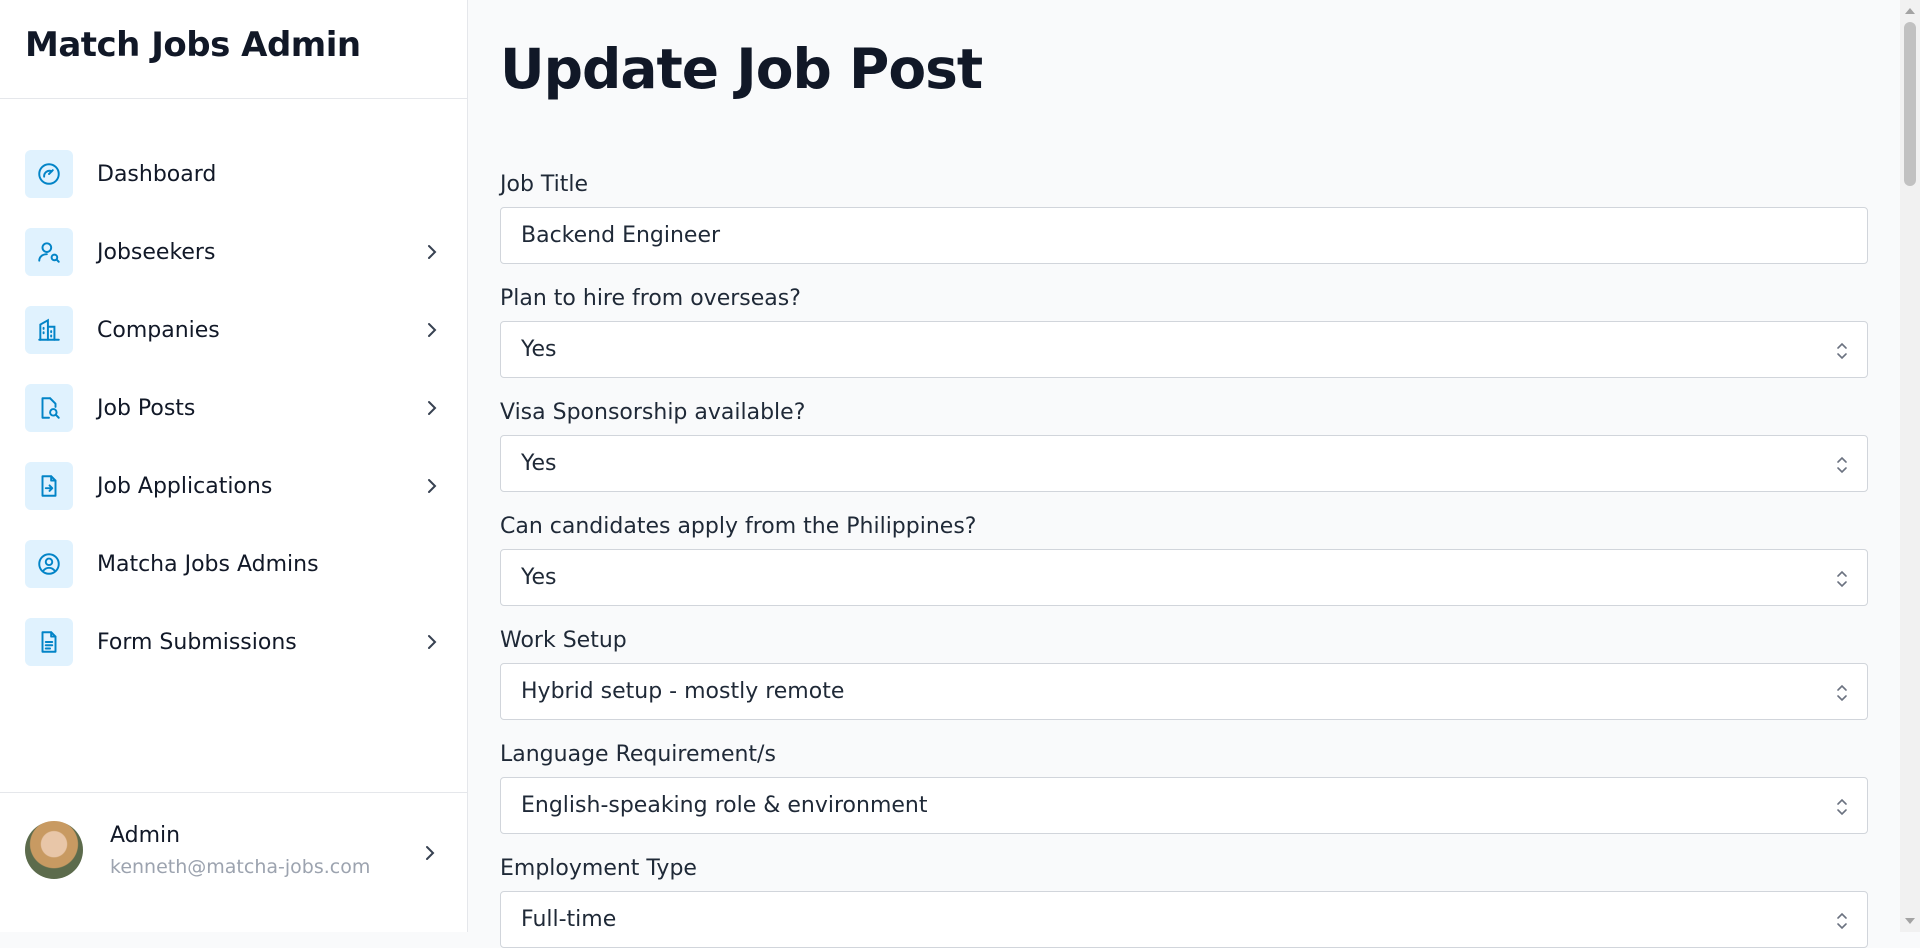 Image resolution: width=1920 pixels, height=948 pixels. Describe the element at coordinates (1184, 691) in the screenshot. I see `work-setup-select: Hybrid setup - mostly remote` at that location.